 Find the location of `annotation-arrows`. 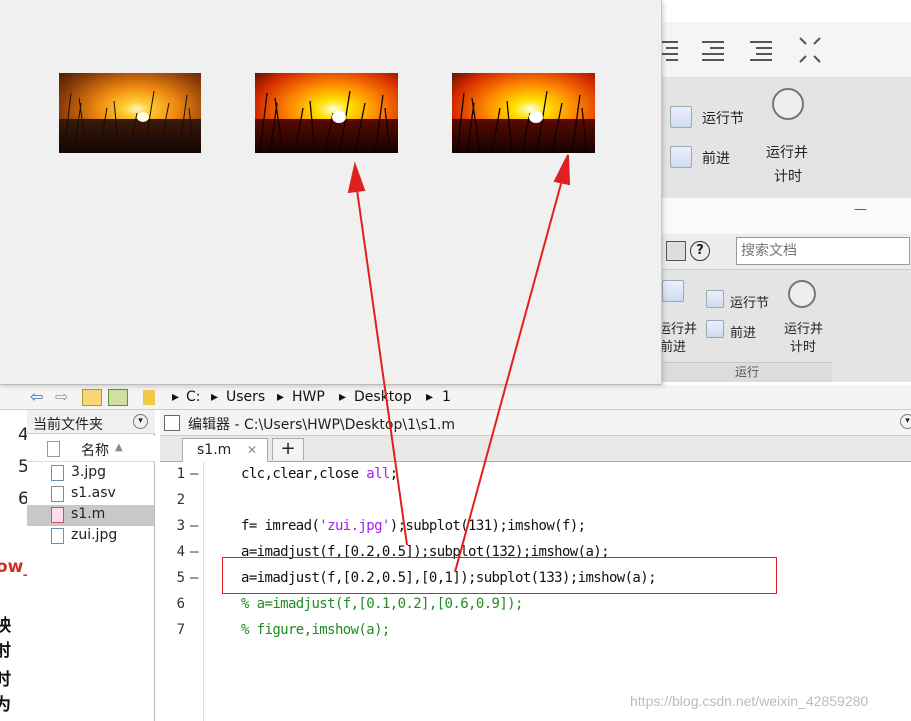

annotation-arrows is located at coordinates (459, 363).